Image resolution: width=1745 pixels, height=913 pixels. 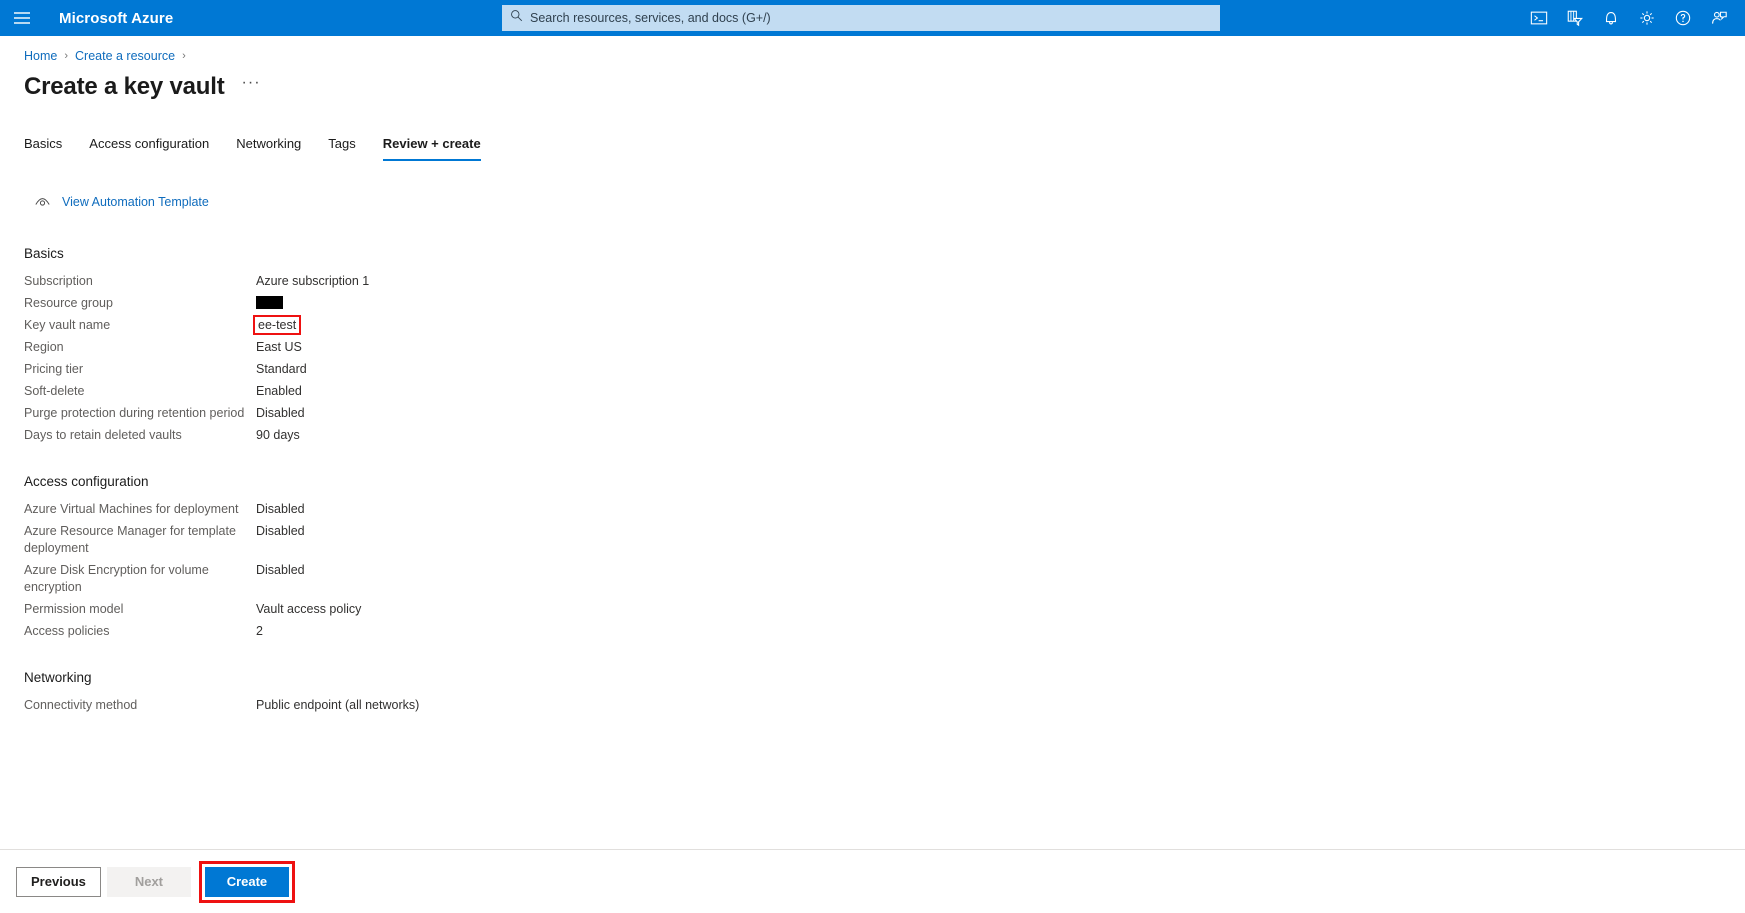 I want to click on tab-networking: Networking, so click(x=268, y=148).